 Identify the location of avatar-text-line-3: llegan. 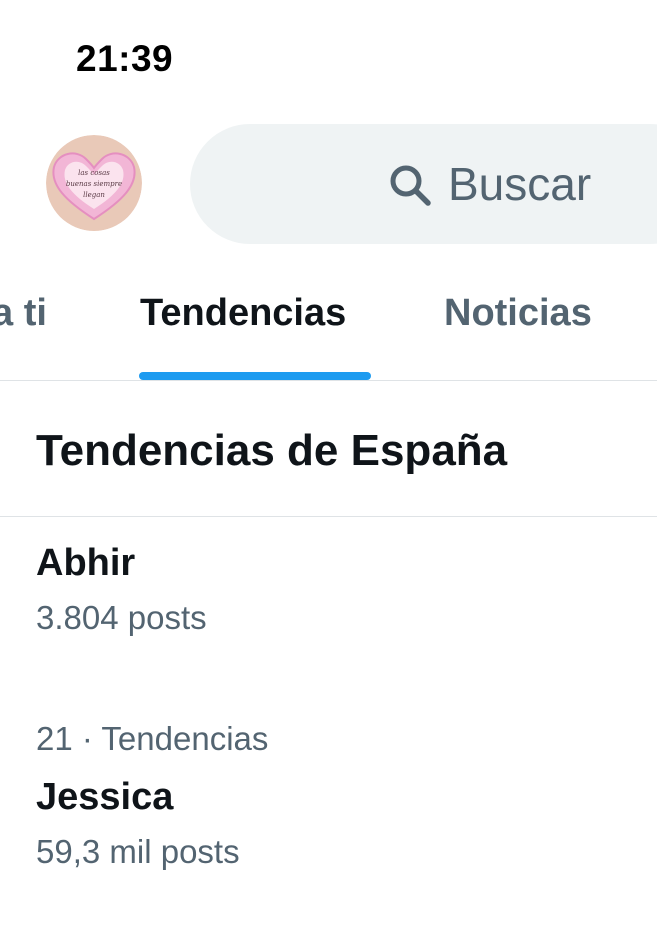
(94, 195).